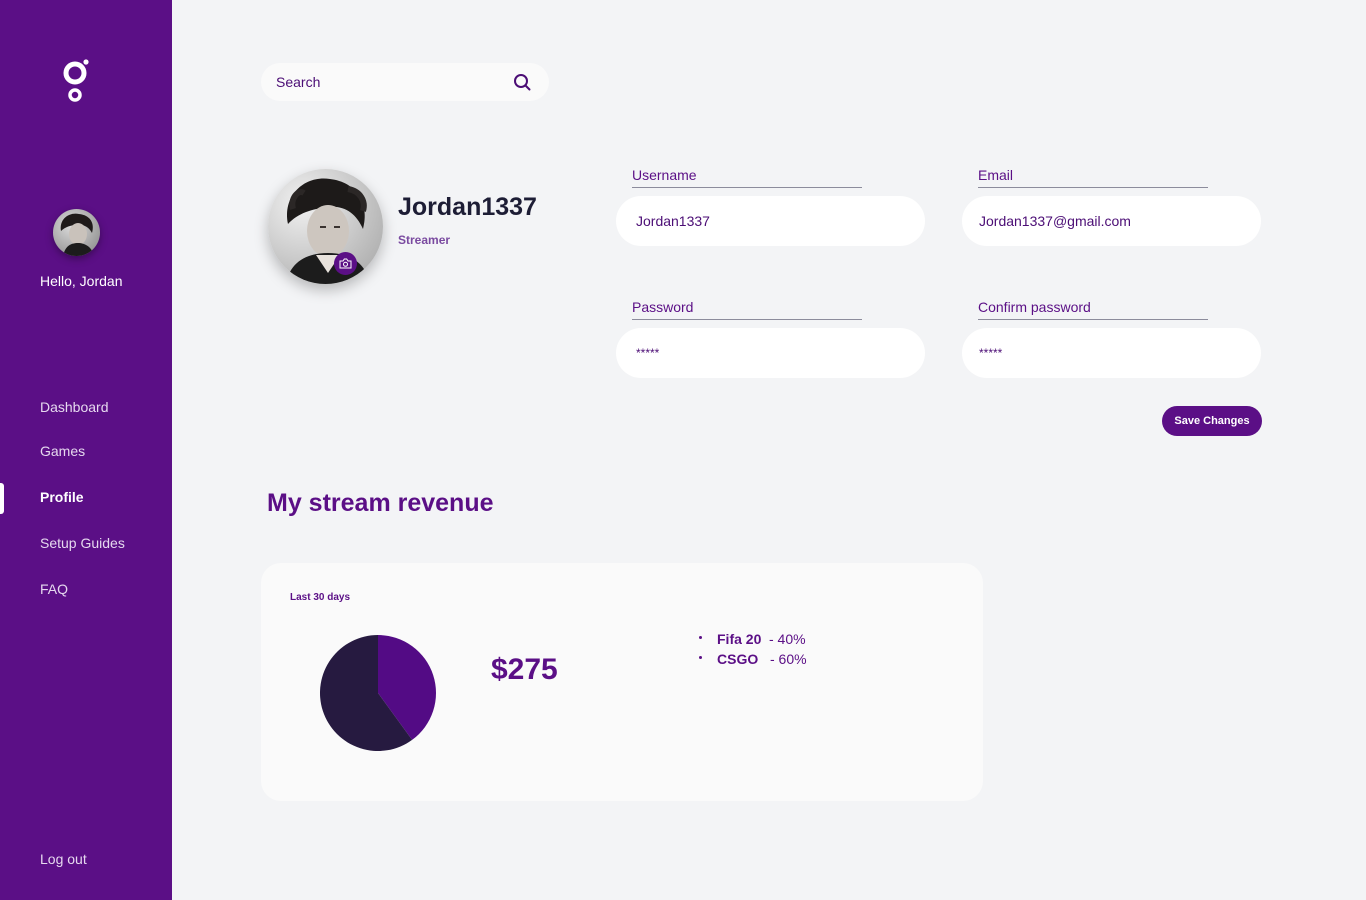  Describe the element at coordinates (1093, 177) in the screenshot. I see `email-label: Email` at that location.